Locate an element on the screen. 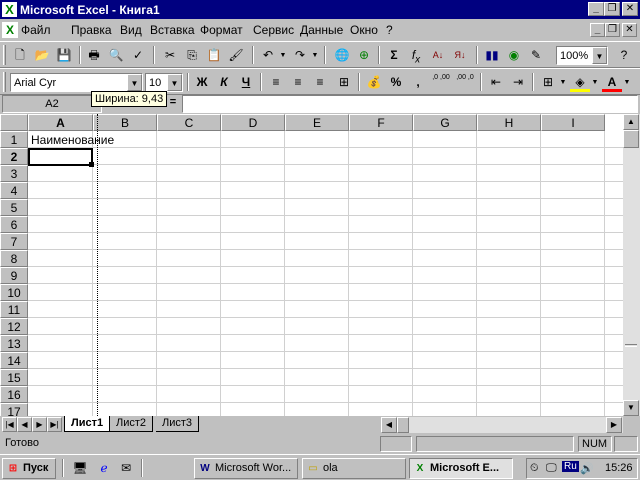 The image size is (640, 480). clock: 15:26 is located at coordinates (619, 468).